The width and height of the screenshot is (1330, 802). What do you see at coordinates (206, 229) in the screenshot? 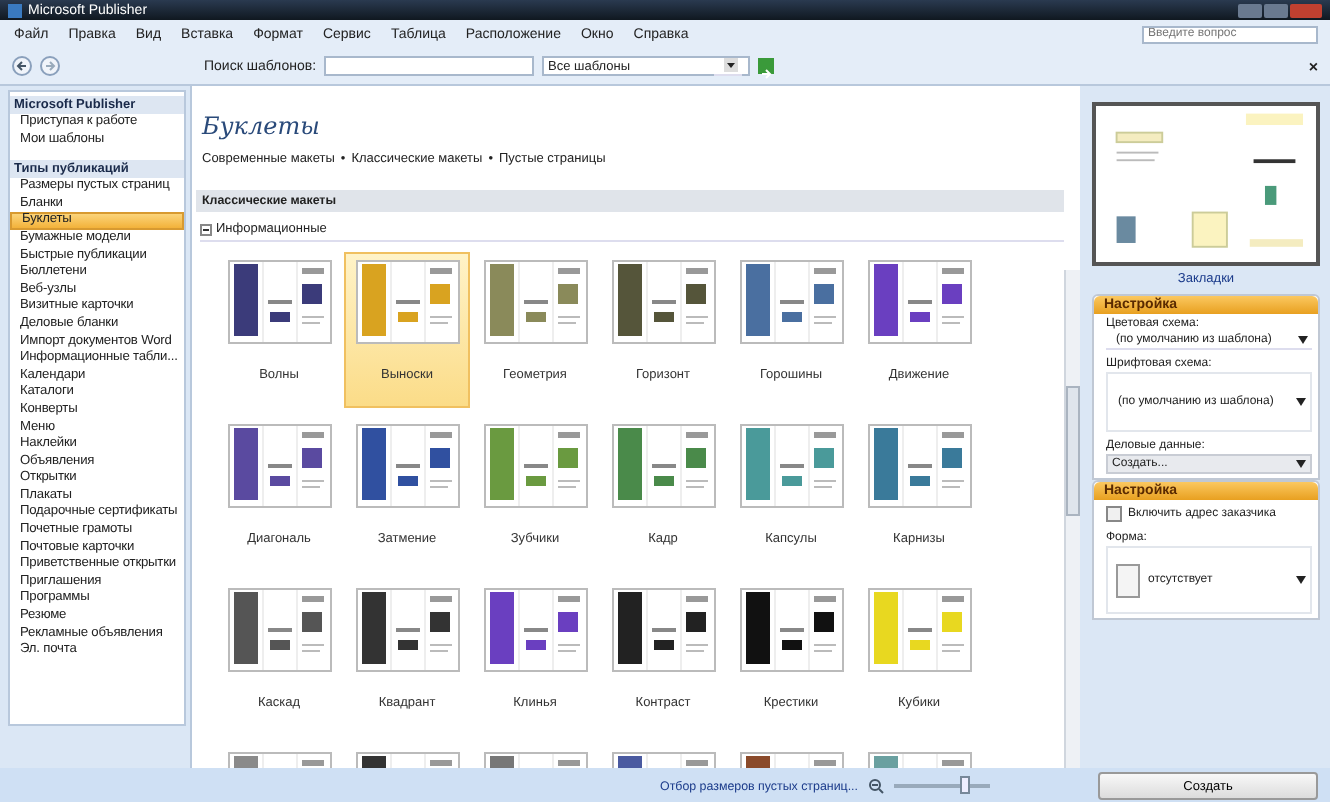
I see `collapse-icon` at bounding box center [206, 229].